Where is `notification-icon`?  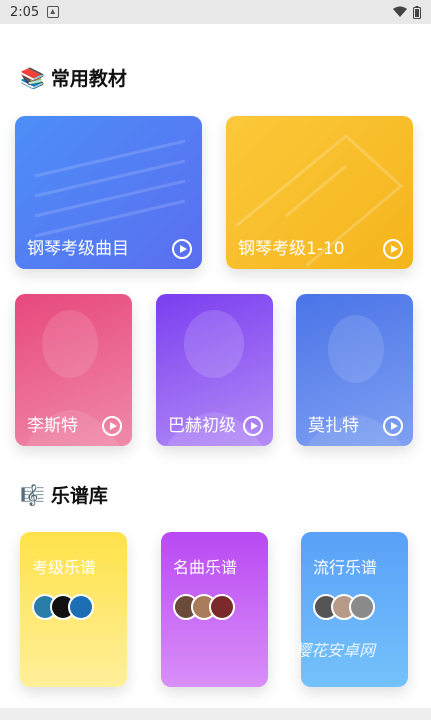 notification-icon is located at coordinates (53, 12).